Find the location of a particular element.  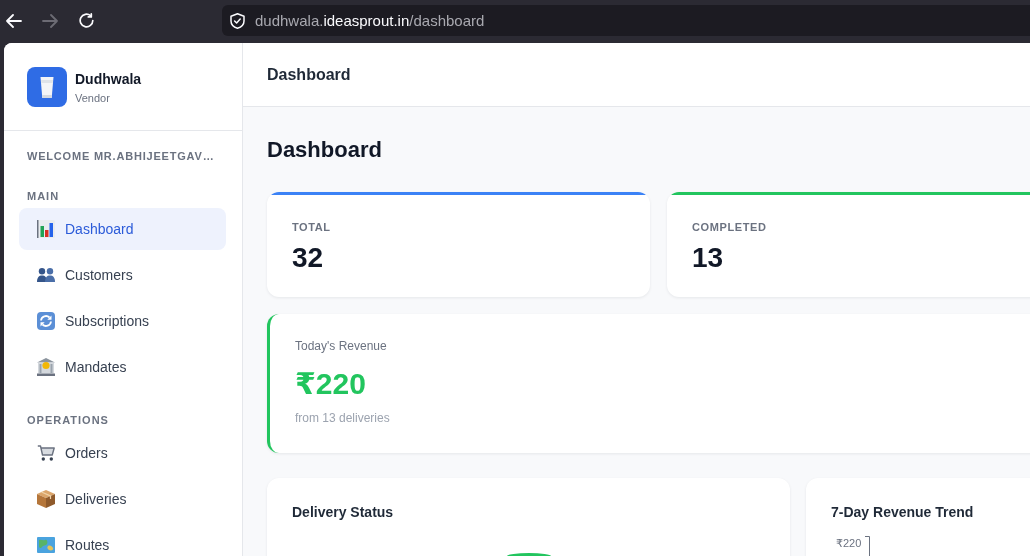

nav-item: Mandates is located at coordinates (122, 367).